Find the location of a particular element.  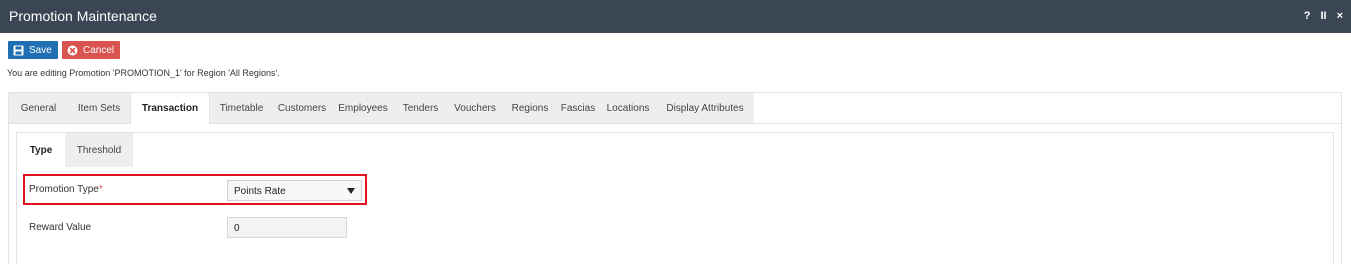

tab-vouchers: Vouchers is located at coordinates (475, 108).